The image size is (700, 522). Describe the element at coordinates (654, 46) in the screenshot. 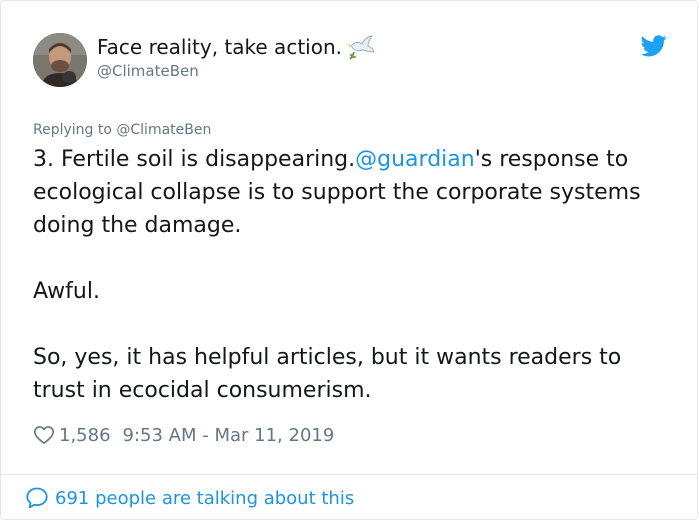

I see `twitter-bird-icon` at that location.